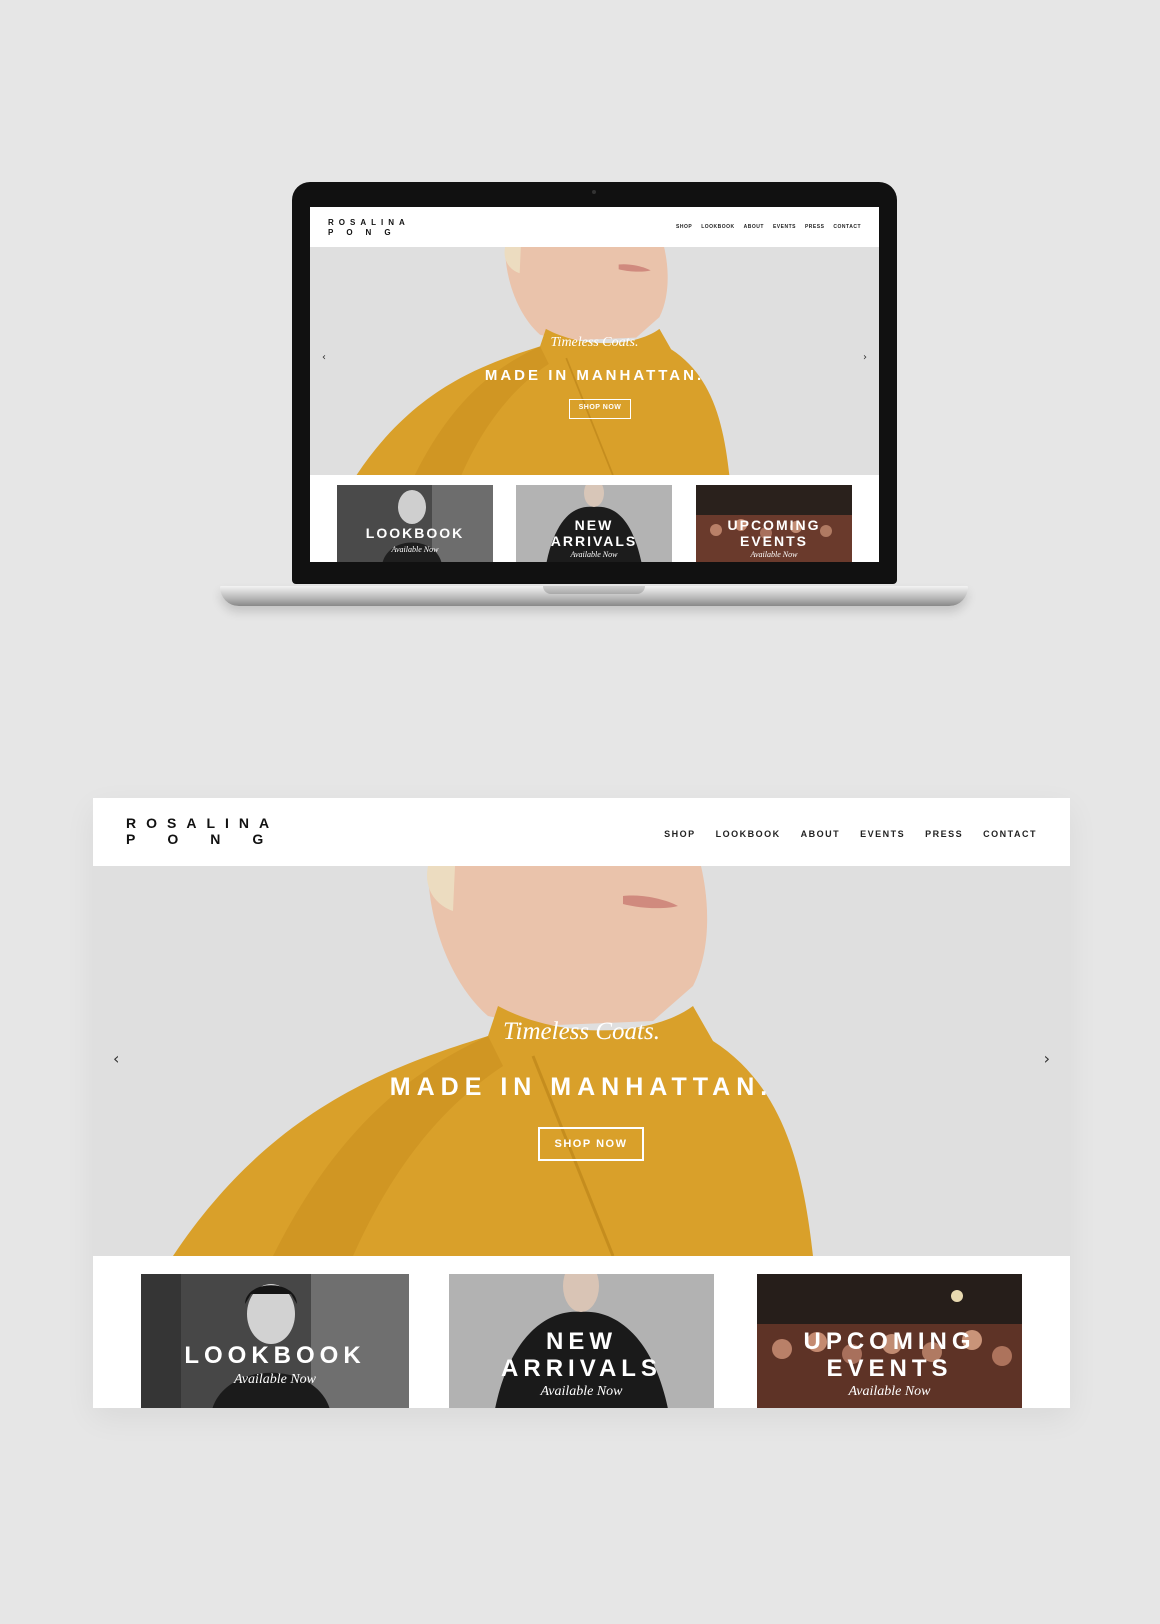 This screenshot has width=1160, height=1624. What do you see at coordinates (594, 590) in the screenshot?
I see `laptop-notch` at bounding box center [594, 590].